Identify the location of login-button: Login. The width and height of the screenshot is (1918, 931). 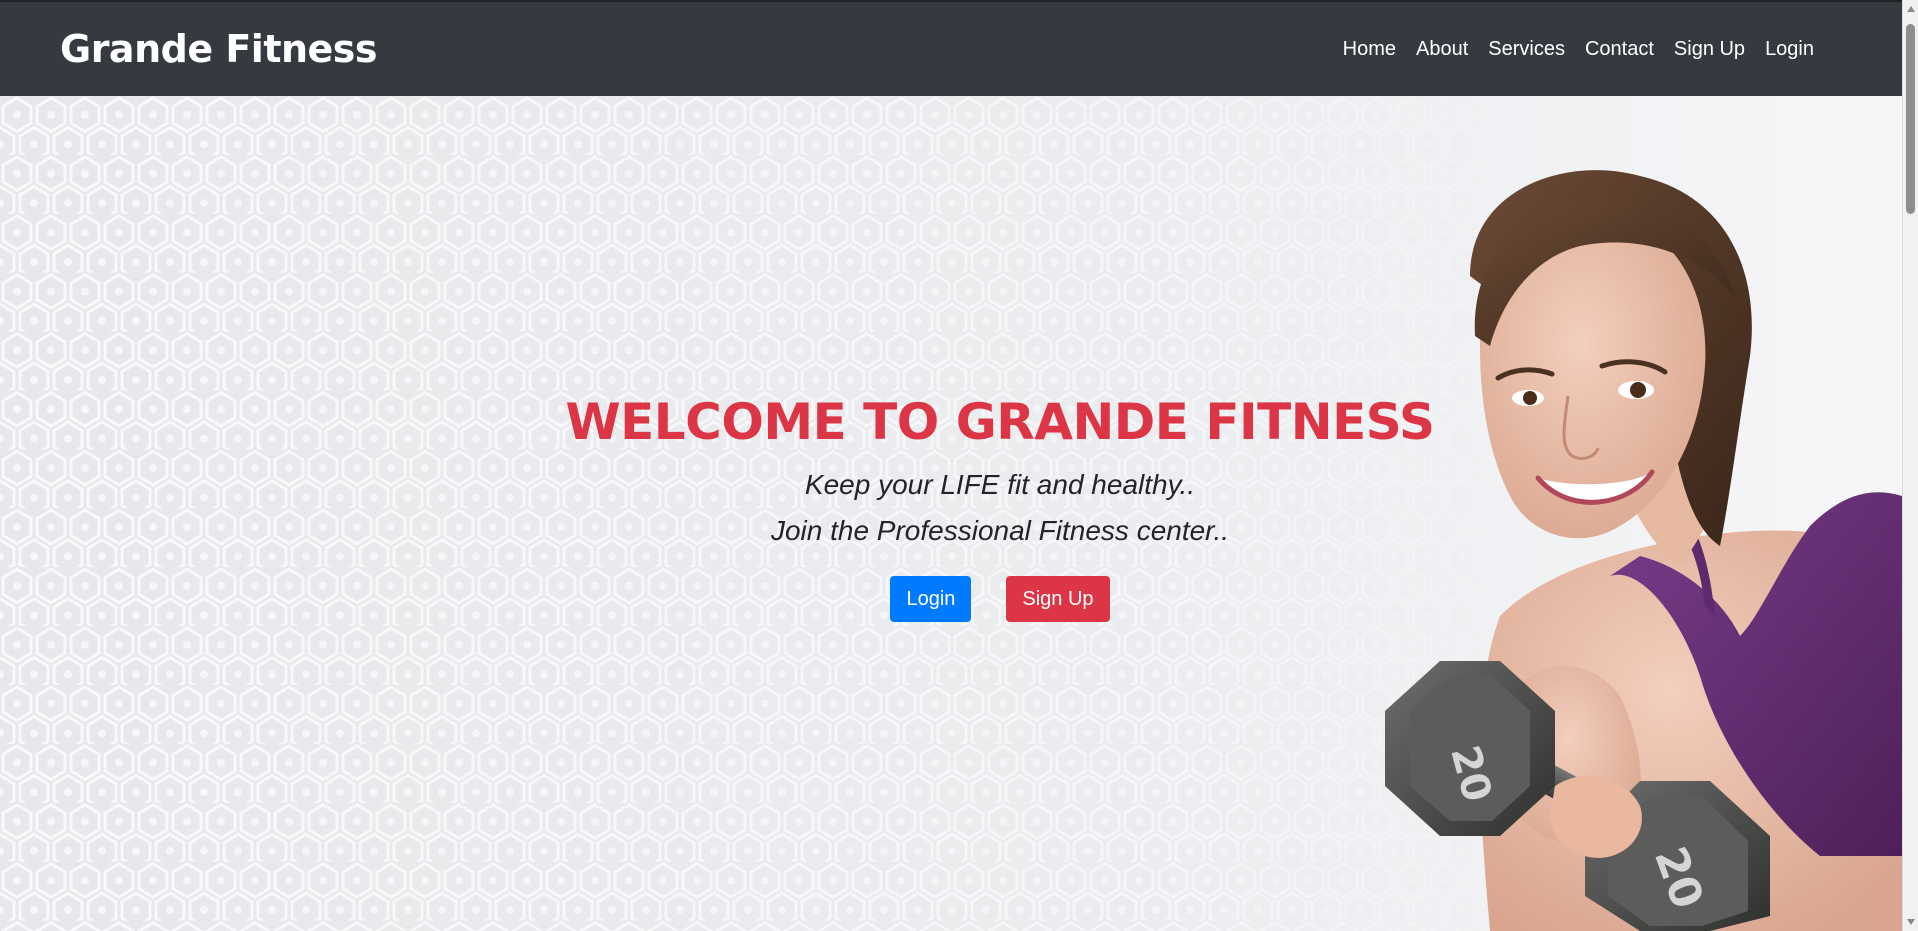
(931, 599).